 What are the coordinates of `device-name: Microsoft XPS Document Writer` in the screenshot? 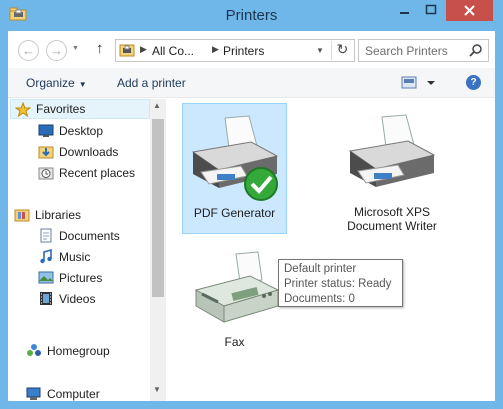 It's located at (392, 219).